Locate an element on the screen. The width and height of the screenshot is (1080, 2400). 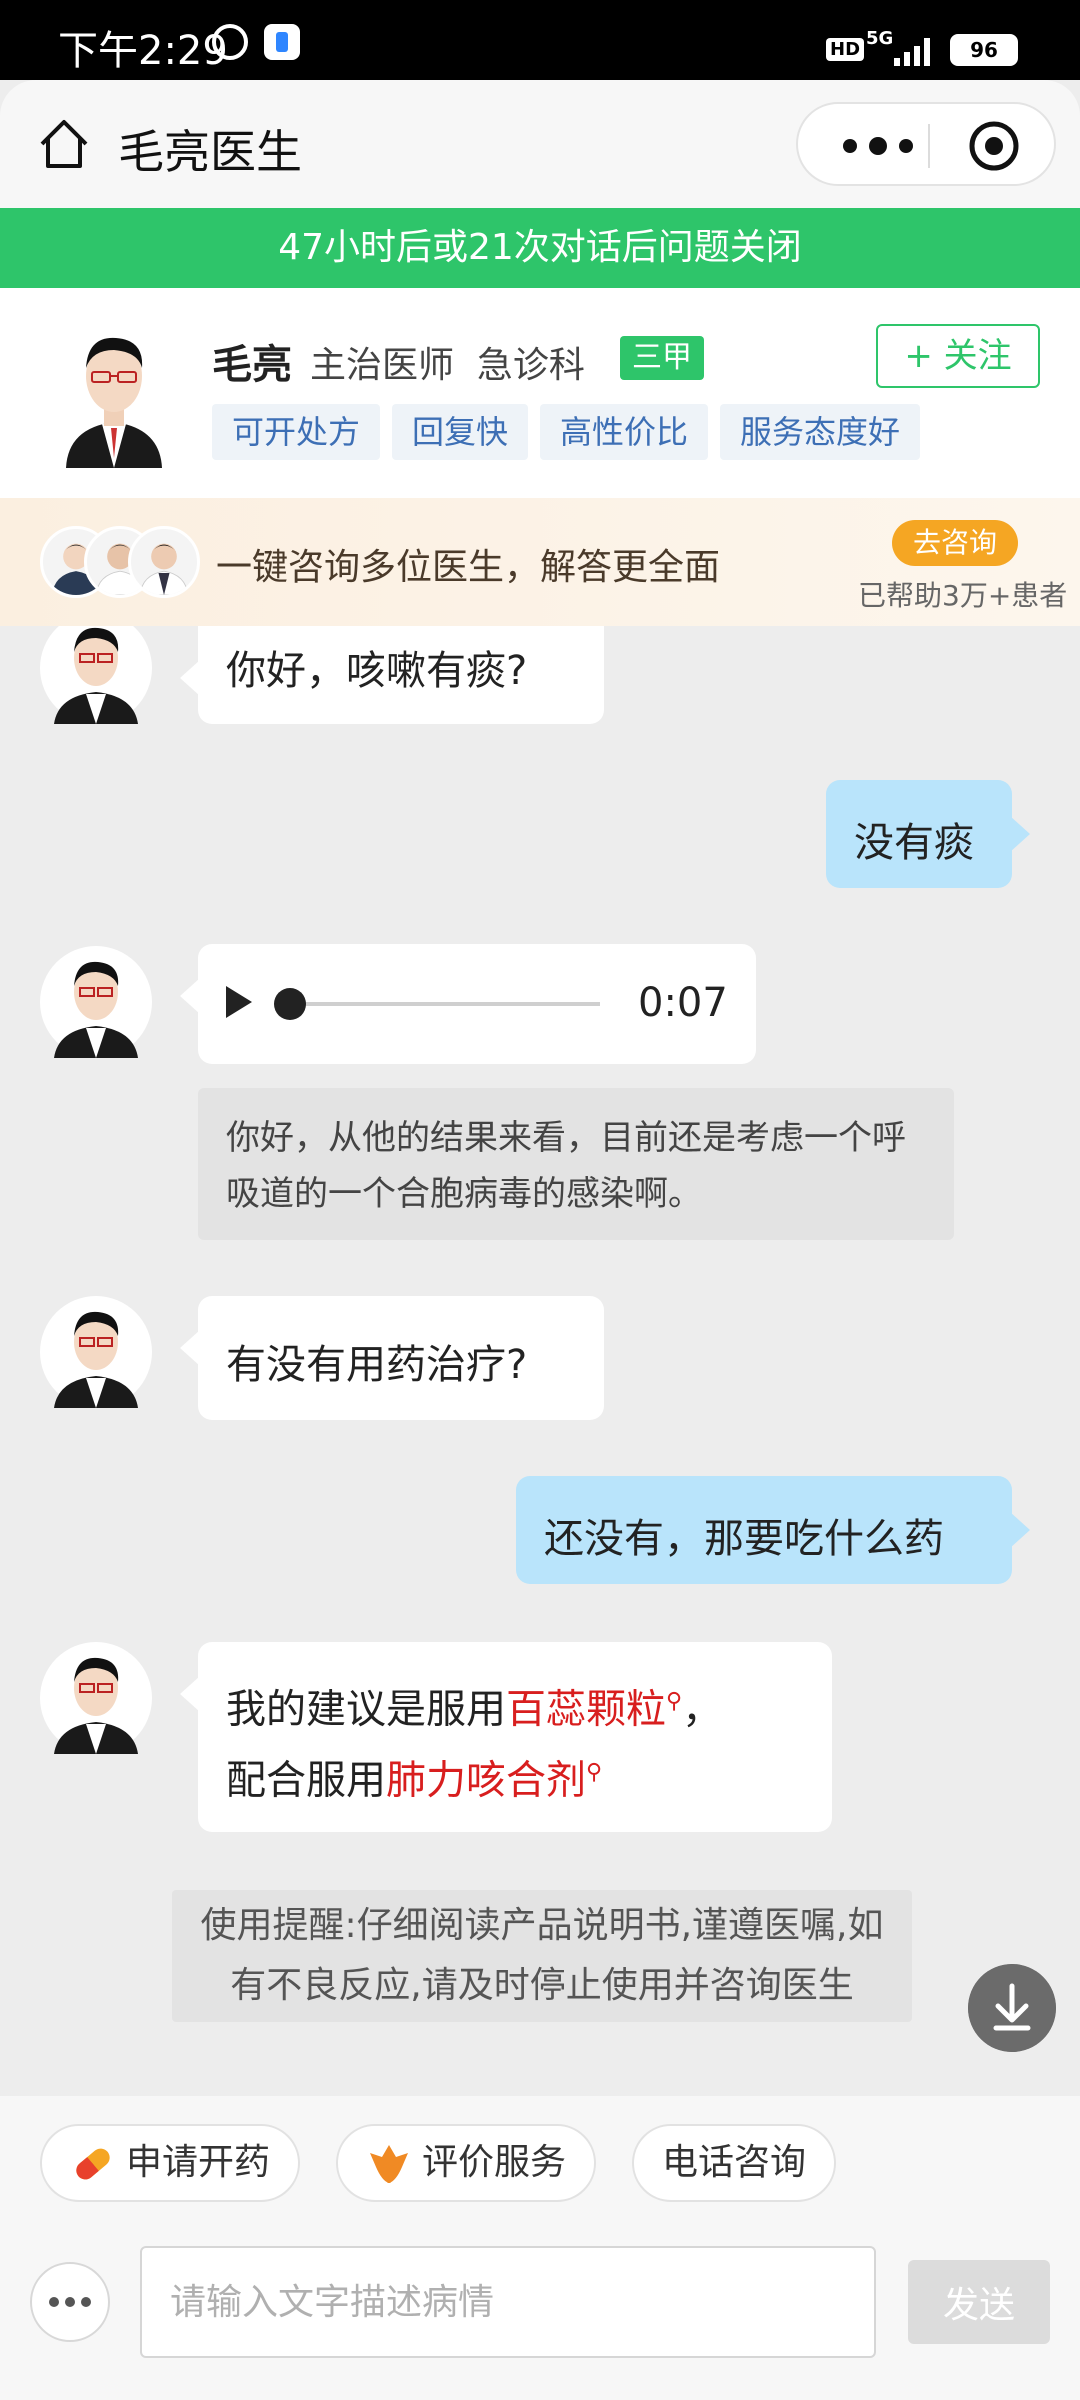
usage-reminder: 使用提醒:仔细阅读产品说明书,谨遵医嘱,如有不良反应,请及时停止使用并咨询医生 is located at coordinates (542, 1956).